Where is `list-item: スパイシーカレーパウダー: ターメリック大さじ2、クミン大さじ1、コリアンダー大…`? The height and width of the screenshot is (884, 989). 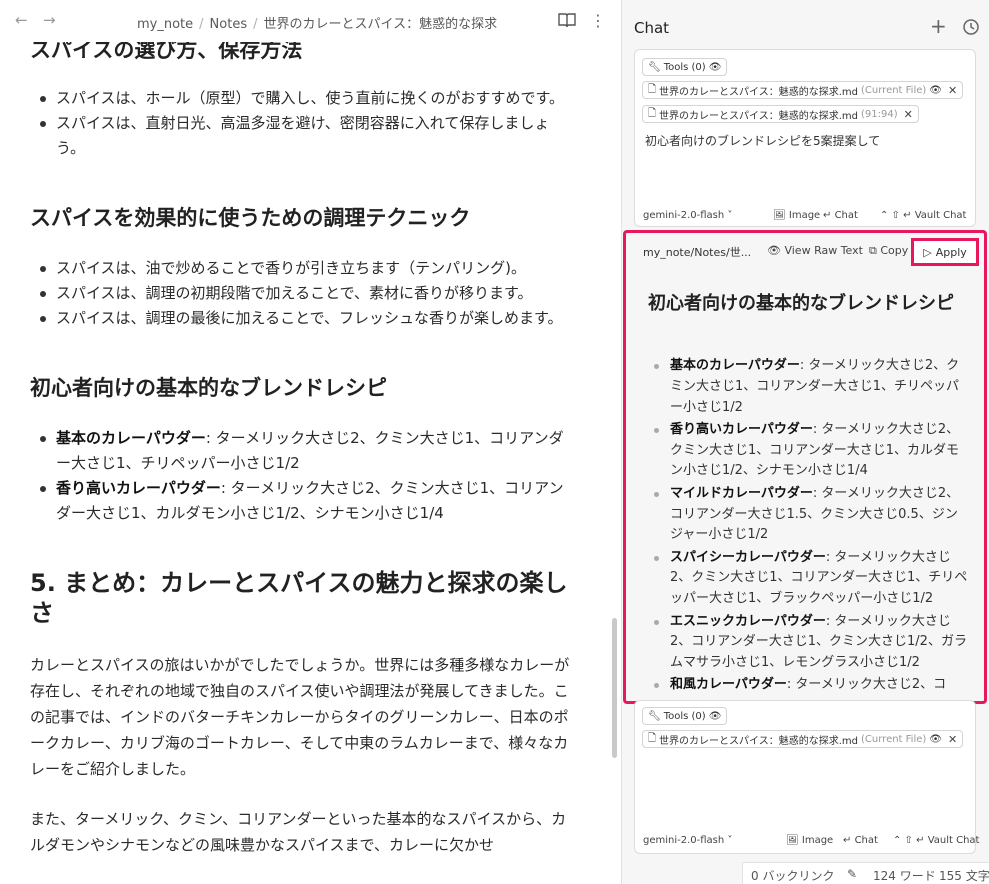 list-item: スパイシーカレーパウダー: ターメリック大さじ2、クミン大さじ1、コリアンダー大… is located at coordinates (808, 579).